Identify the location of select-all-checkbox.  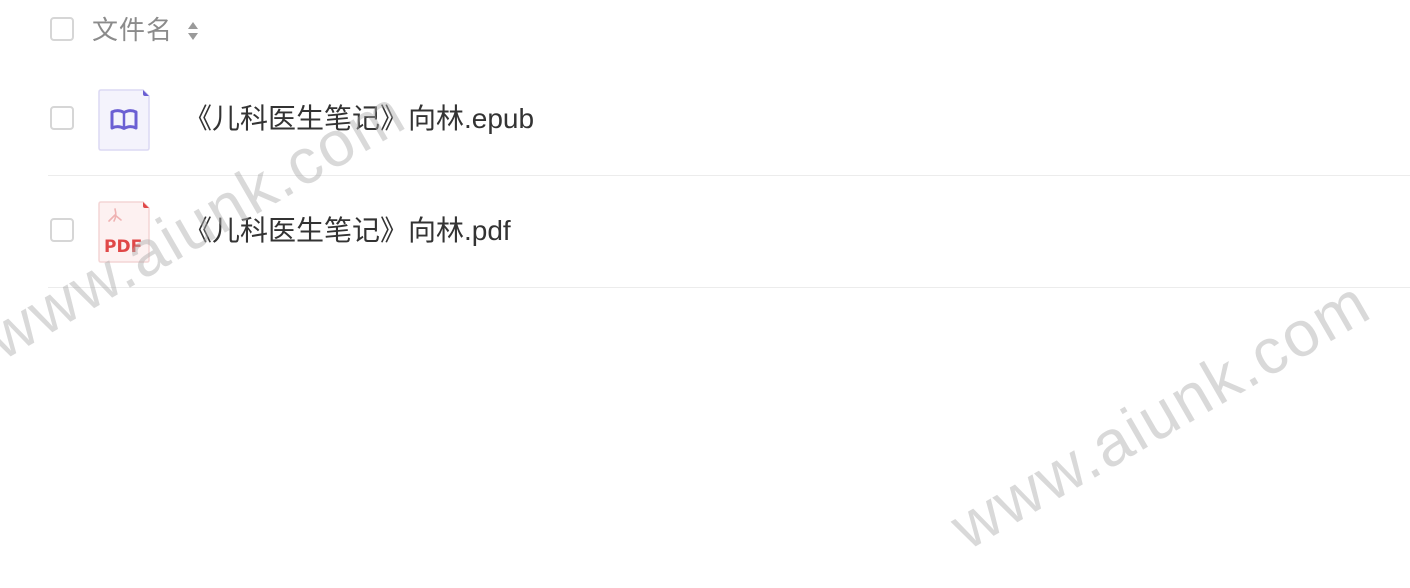
(62, 29).